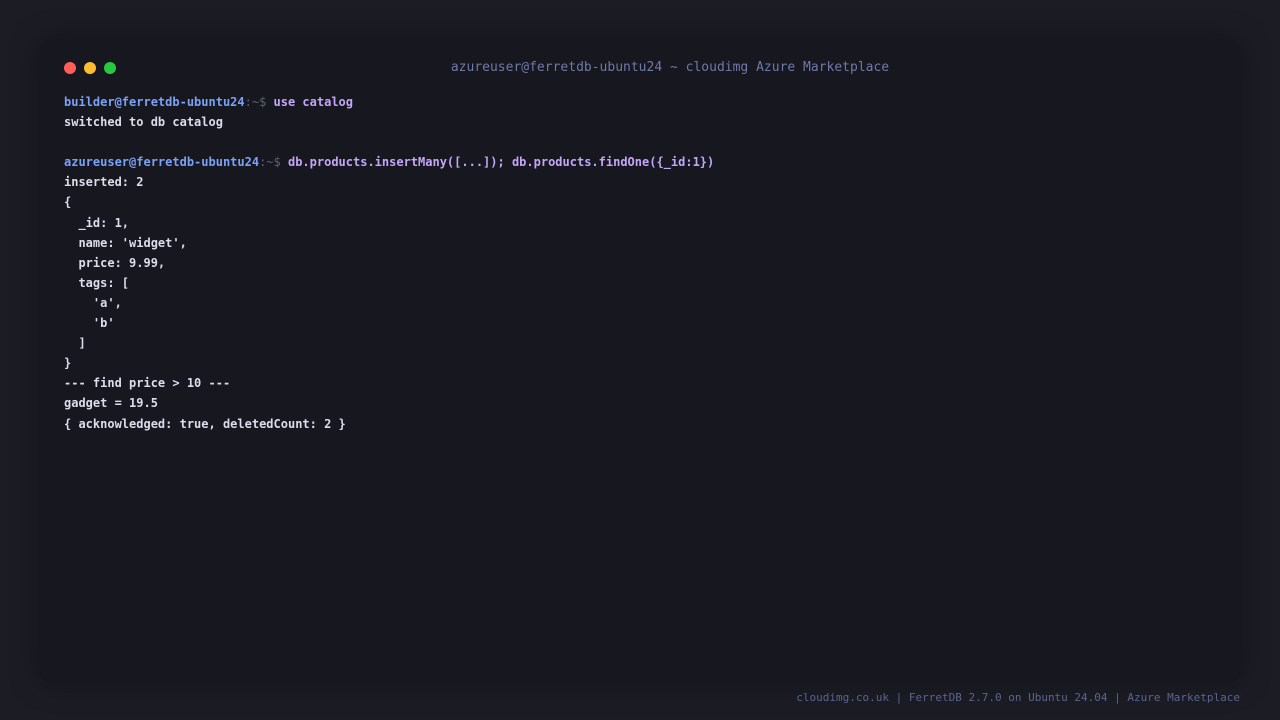 Image resolution: width=1280 pixels, height=720 pixels. What do you see at coordinates (68, 202) in the screenshot?
I see `output-line: {` at bounding box center [68, 202].